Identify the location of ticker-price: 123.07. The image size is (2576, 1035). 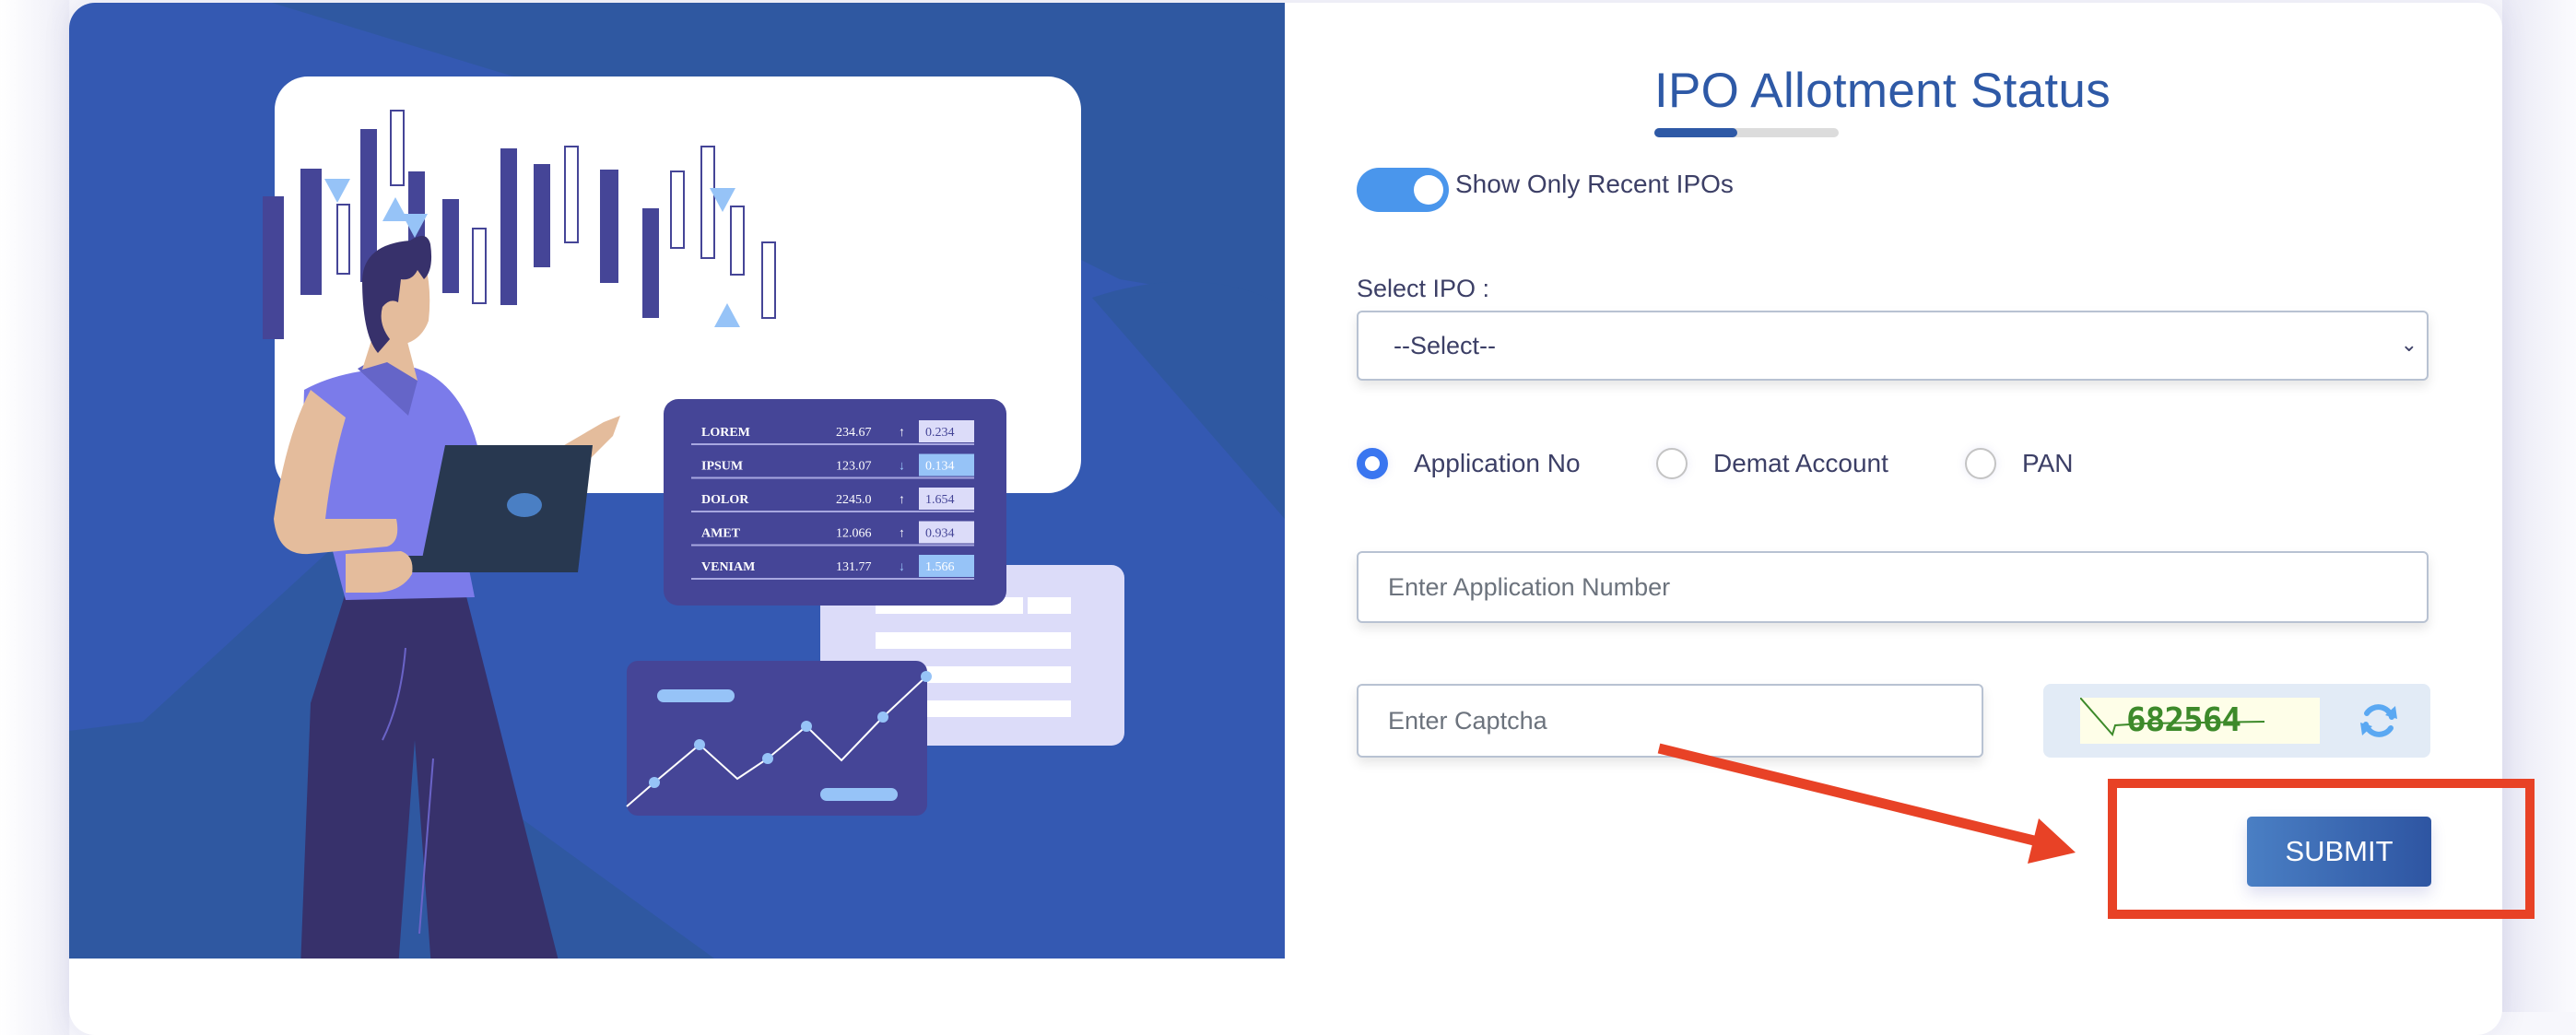
(854, 467).